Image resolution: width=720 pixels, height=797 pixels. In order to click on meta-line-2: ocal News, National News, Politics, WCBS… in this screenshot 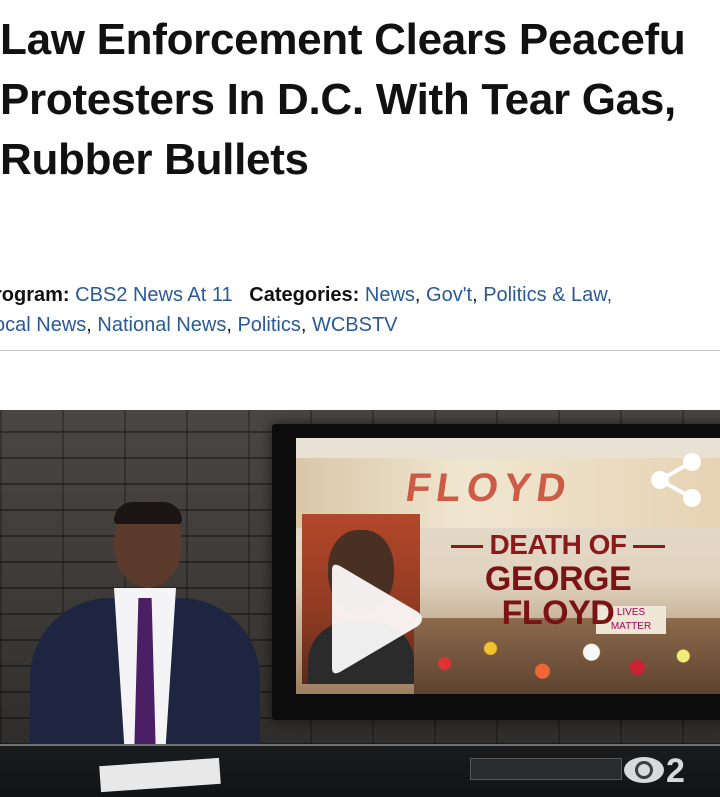, I will do `click(360, 325)`.